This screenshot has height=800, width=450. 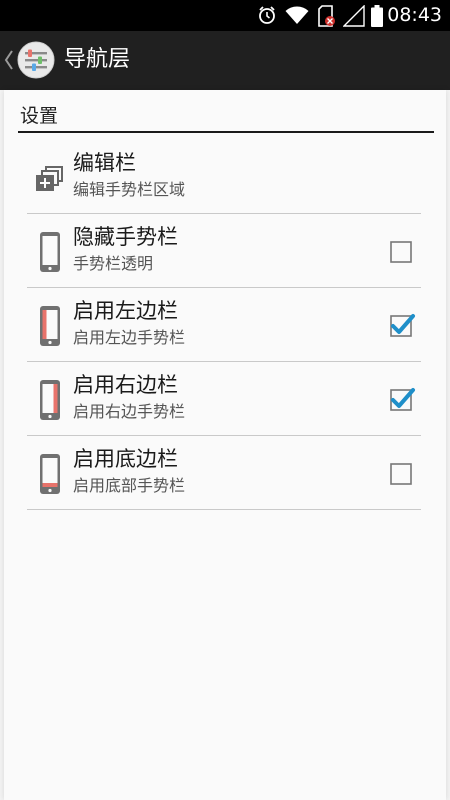 What do you see at coordinates (225, 177) in the screenshot?
I see `list-item-edit-bar: 编辑栏 编辑手势栏区域` at bounding box center [225, 177].